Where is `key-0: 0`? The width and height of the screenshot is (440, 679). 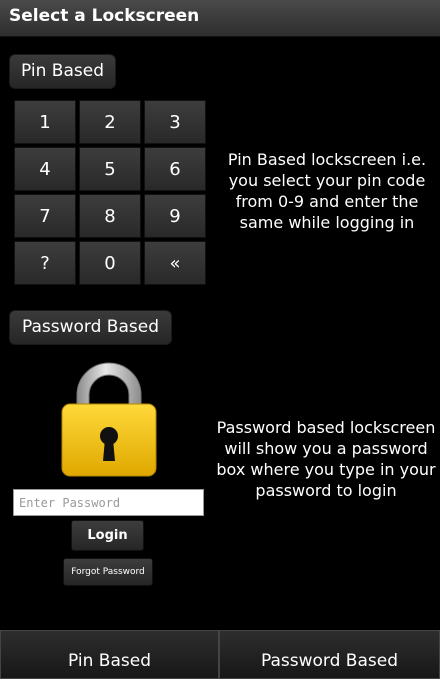 key-0: 0 is located at coordinates (110, 263).